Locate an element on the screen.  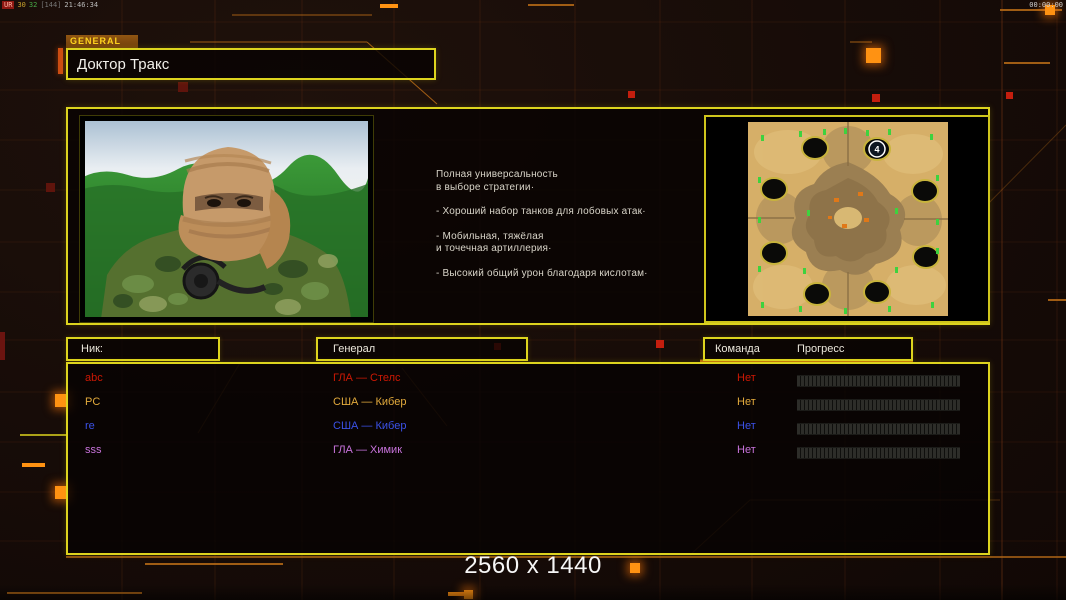
header-team-label: Команда is located at coordinates (737, 349).